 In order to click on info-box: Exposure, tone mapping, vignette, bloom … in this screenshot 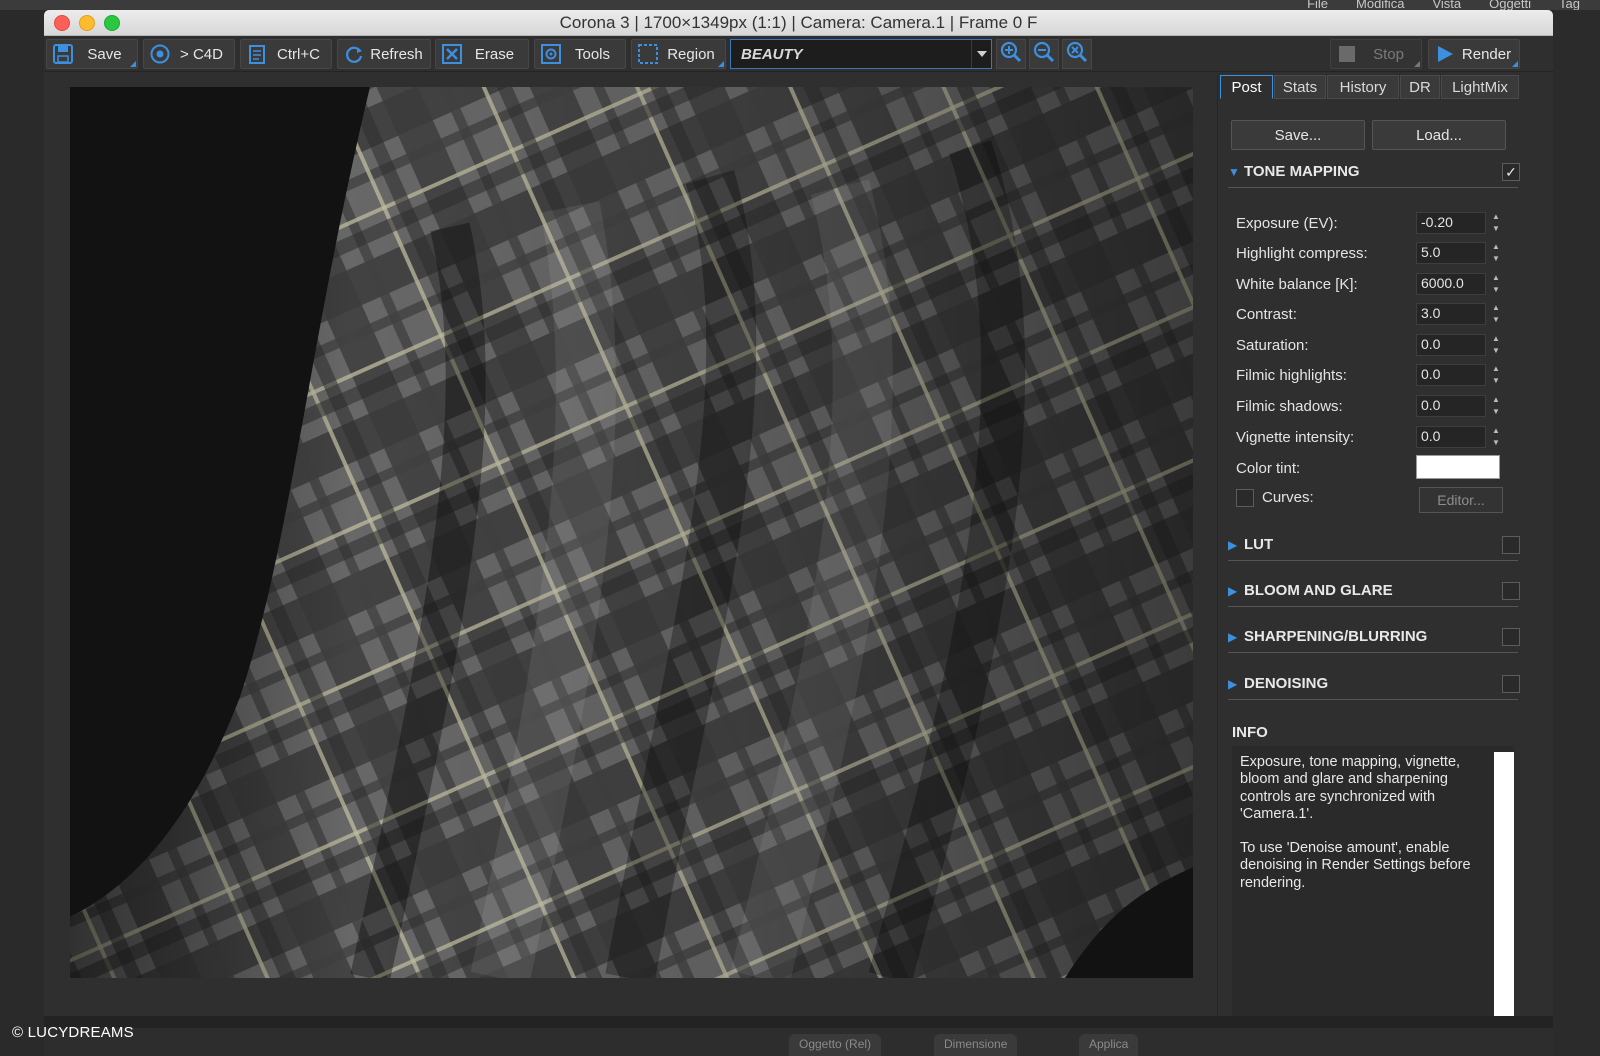, I will do `click(1373, 881)`.